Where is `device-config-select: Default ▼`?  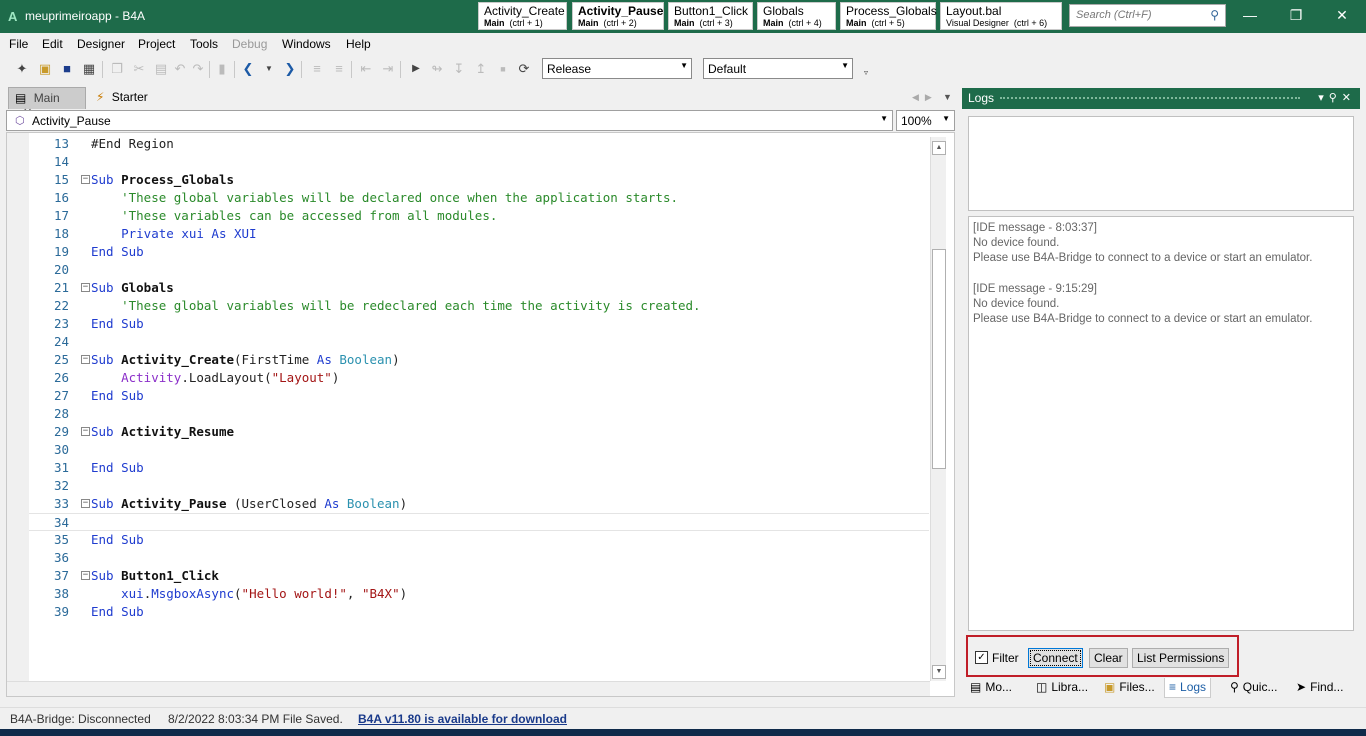
device-config-select: Default ▼ is located at coordinates (778, 68).